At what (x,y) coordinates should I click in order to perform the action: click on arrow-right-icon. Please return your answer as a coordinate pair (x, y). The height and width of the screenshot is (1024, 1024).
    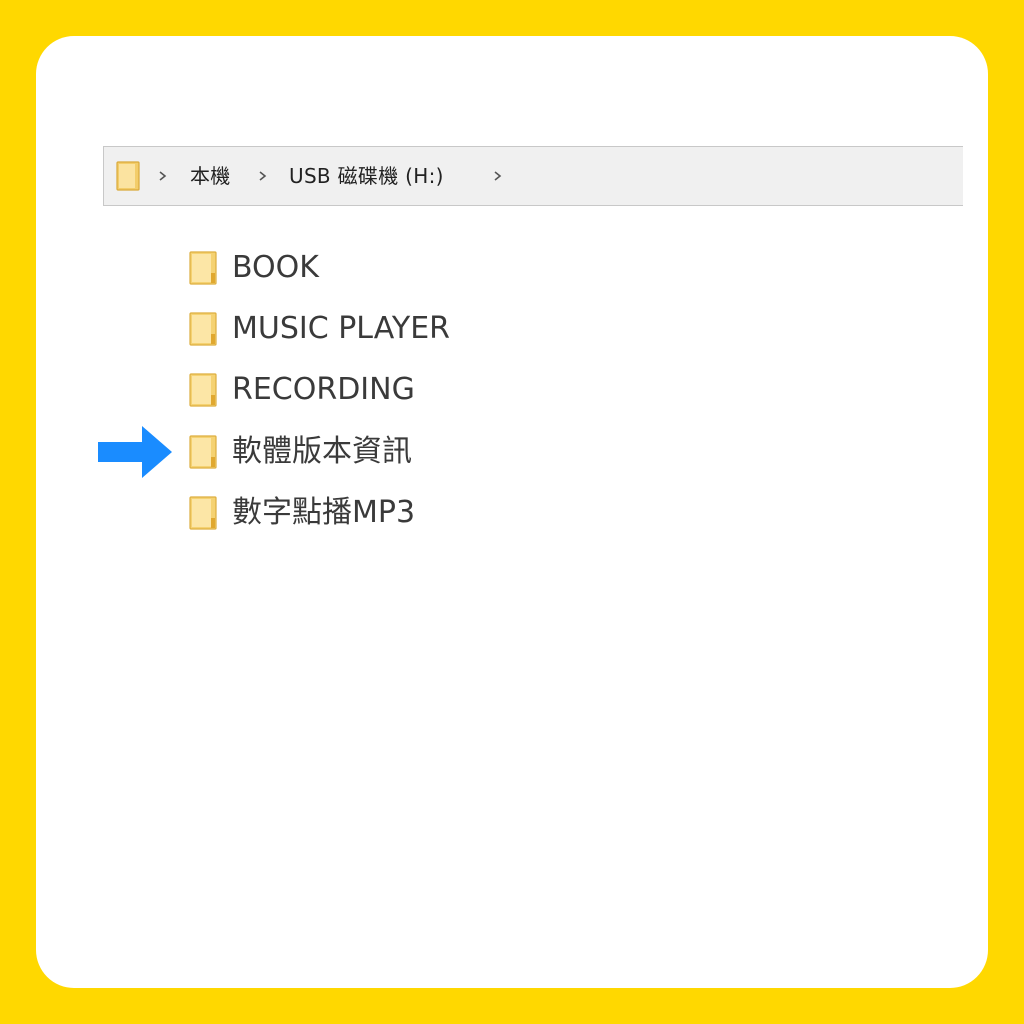
    Looking at the image, I should click on (135, 452).